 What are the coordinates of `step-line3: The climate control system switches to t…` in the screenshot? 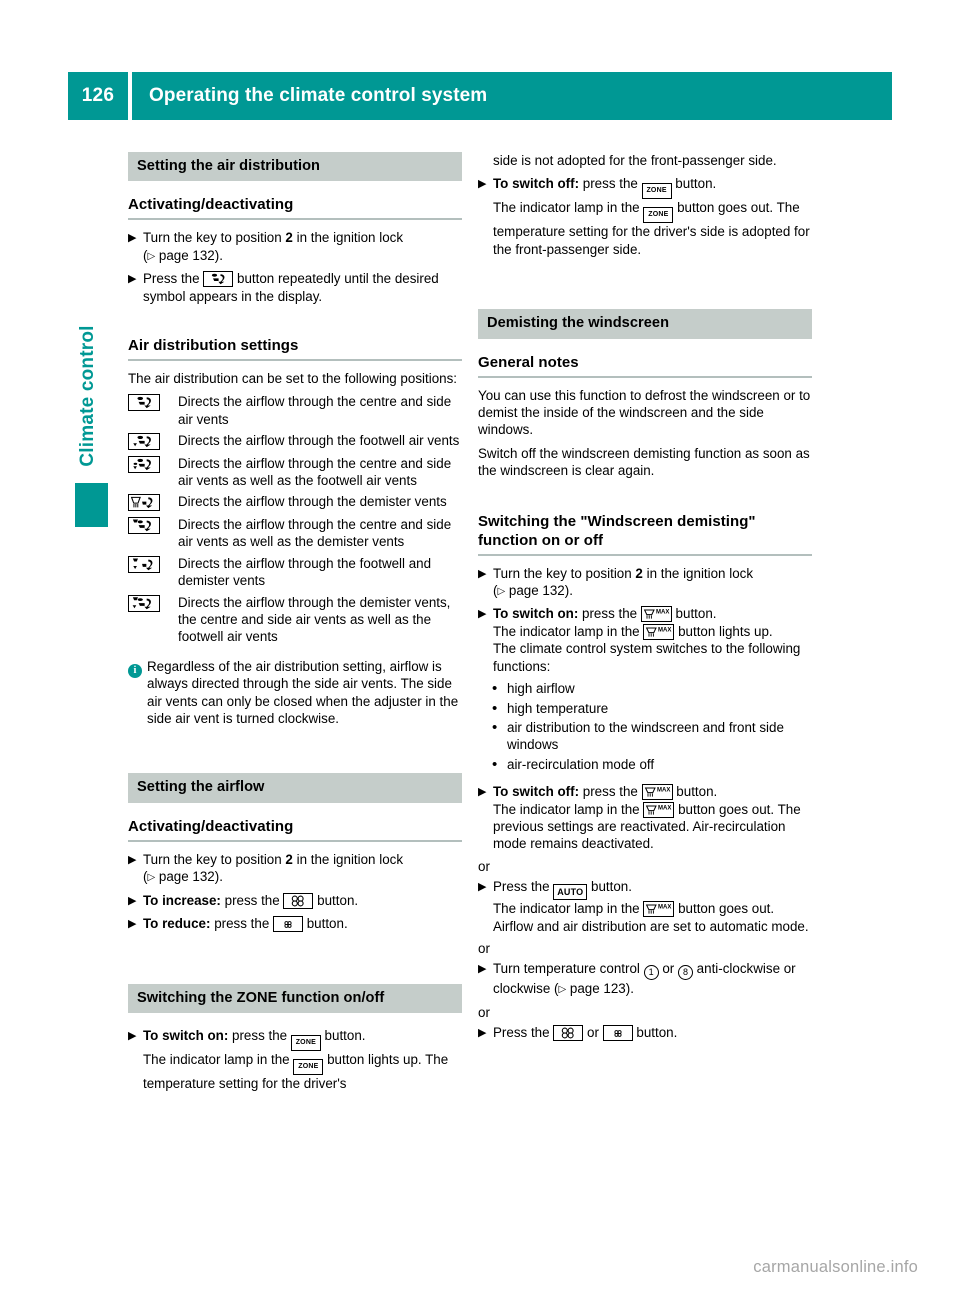 It's located at (647, 657).